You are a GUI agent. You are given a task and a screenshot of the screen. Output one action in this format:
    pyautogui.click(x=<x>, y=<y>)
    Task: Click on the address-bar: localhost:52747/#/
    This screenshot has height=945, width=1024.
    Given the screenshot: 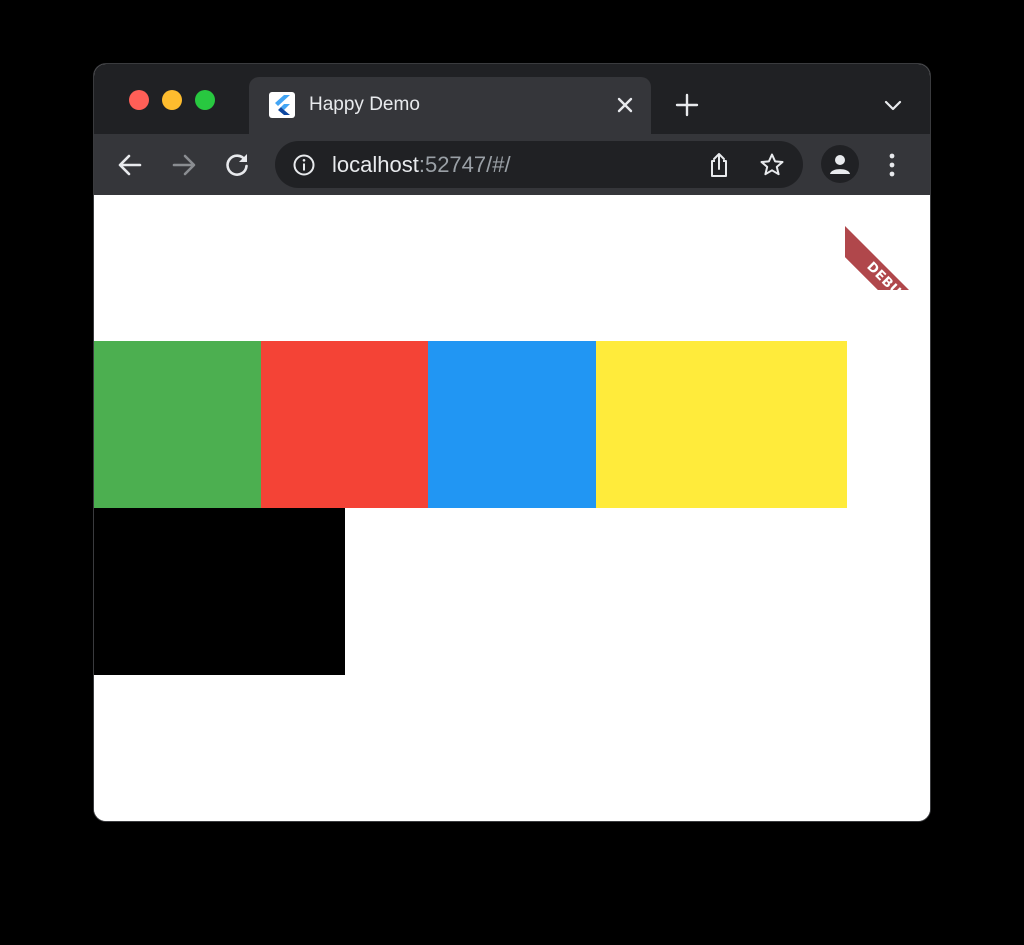 What is the action you would take?
    pyautogui.click(x=539, y=164)
    